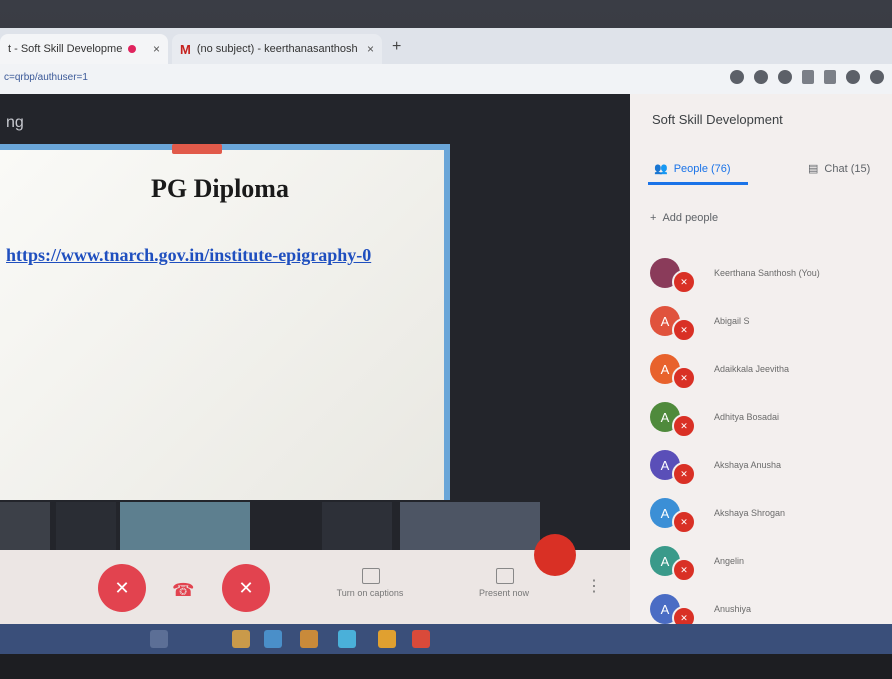 The width and height of the screenshot is (892, 679). What do you see at coordinates (370, 593) in the screenshot?
I see `captions-label: Turn on captions` at bounding box center [370, 593].